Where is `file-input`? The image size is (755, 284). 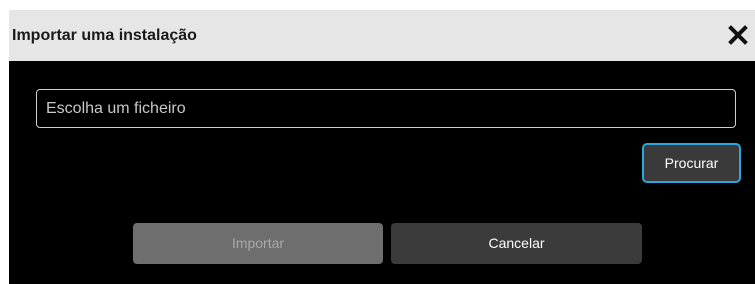 file-input is located at coordinates (386, 108).